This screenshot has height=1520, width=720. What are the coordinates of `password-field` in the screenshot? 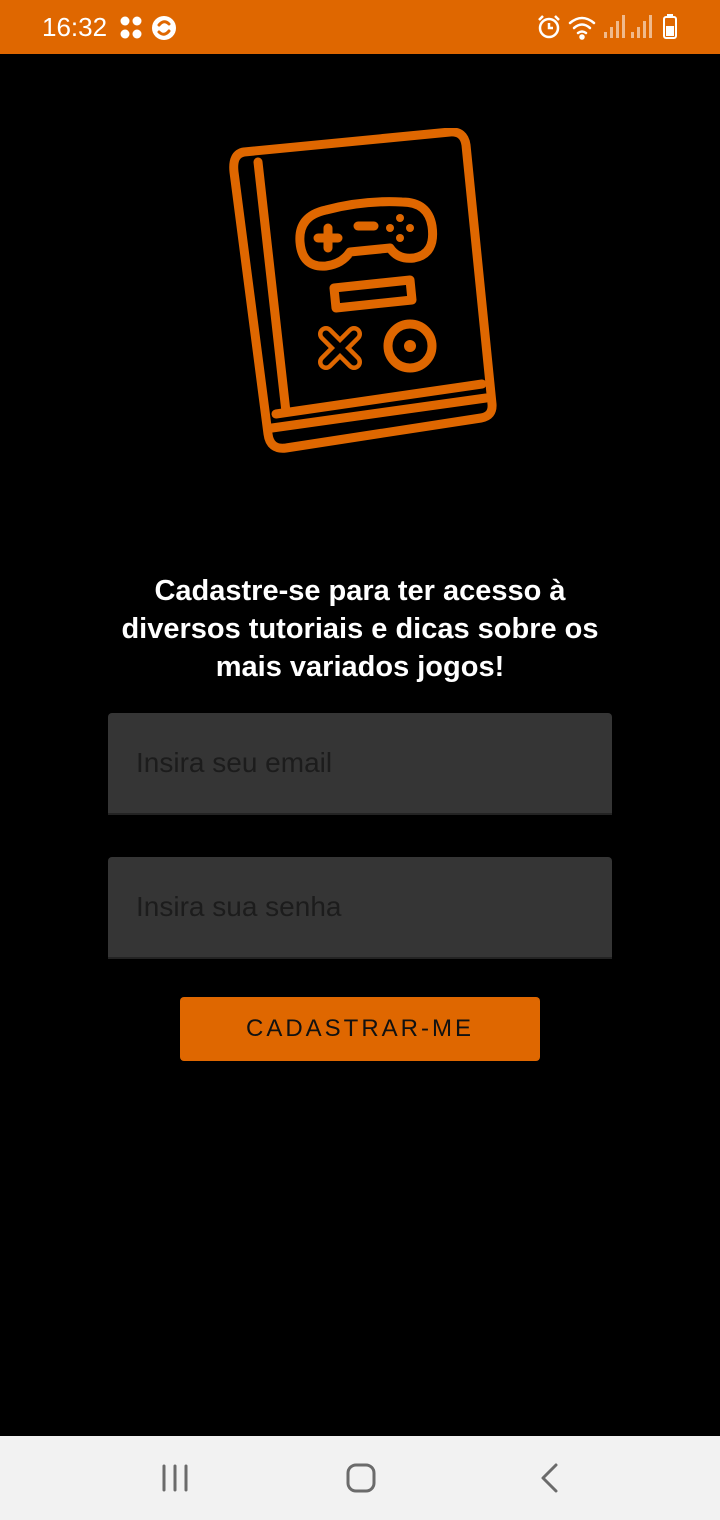 It's located at (360, 908).